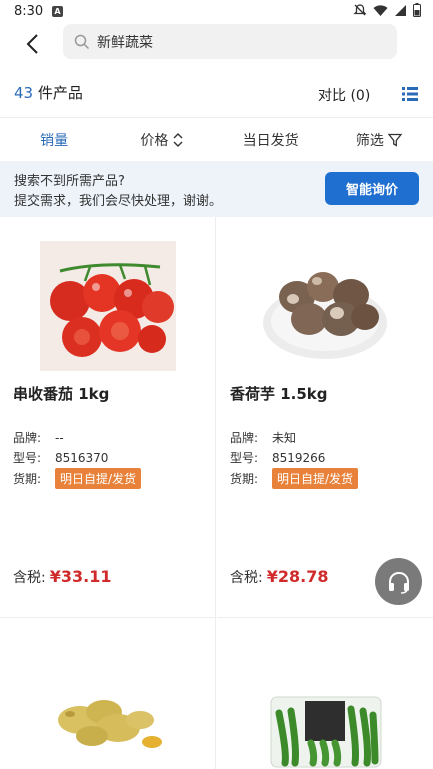 This screenshot has width=433, height=769. I want to click on battery-icon, so click(417, 10).